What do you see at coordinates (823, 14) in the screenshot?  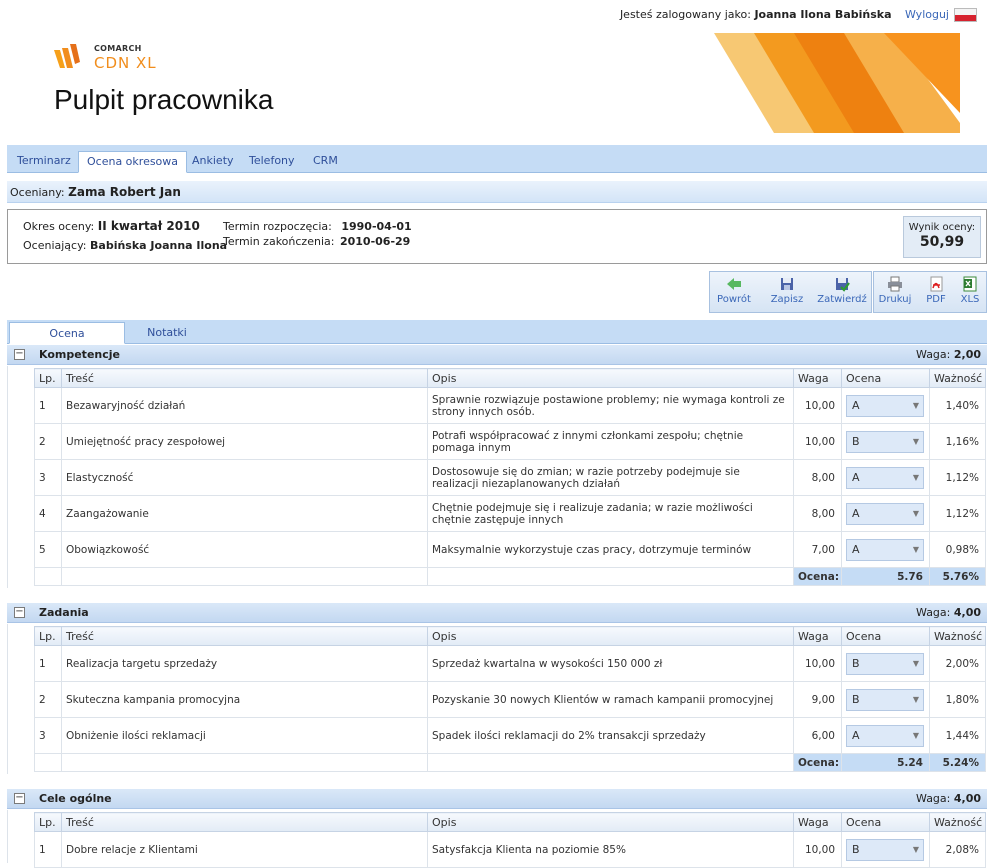 I see `user-name: Joanna Ilona Babińska` at bounding box center [823, 14].